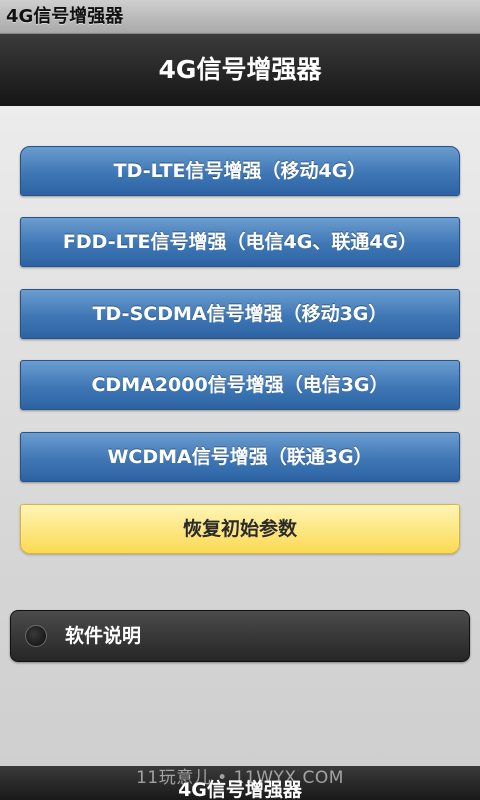  I want to click on radio-unchecked-icon, so click(36, 636).